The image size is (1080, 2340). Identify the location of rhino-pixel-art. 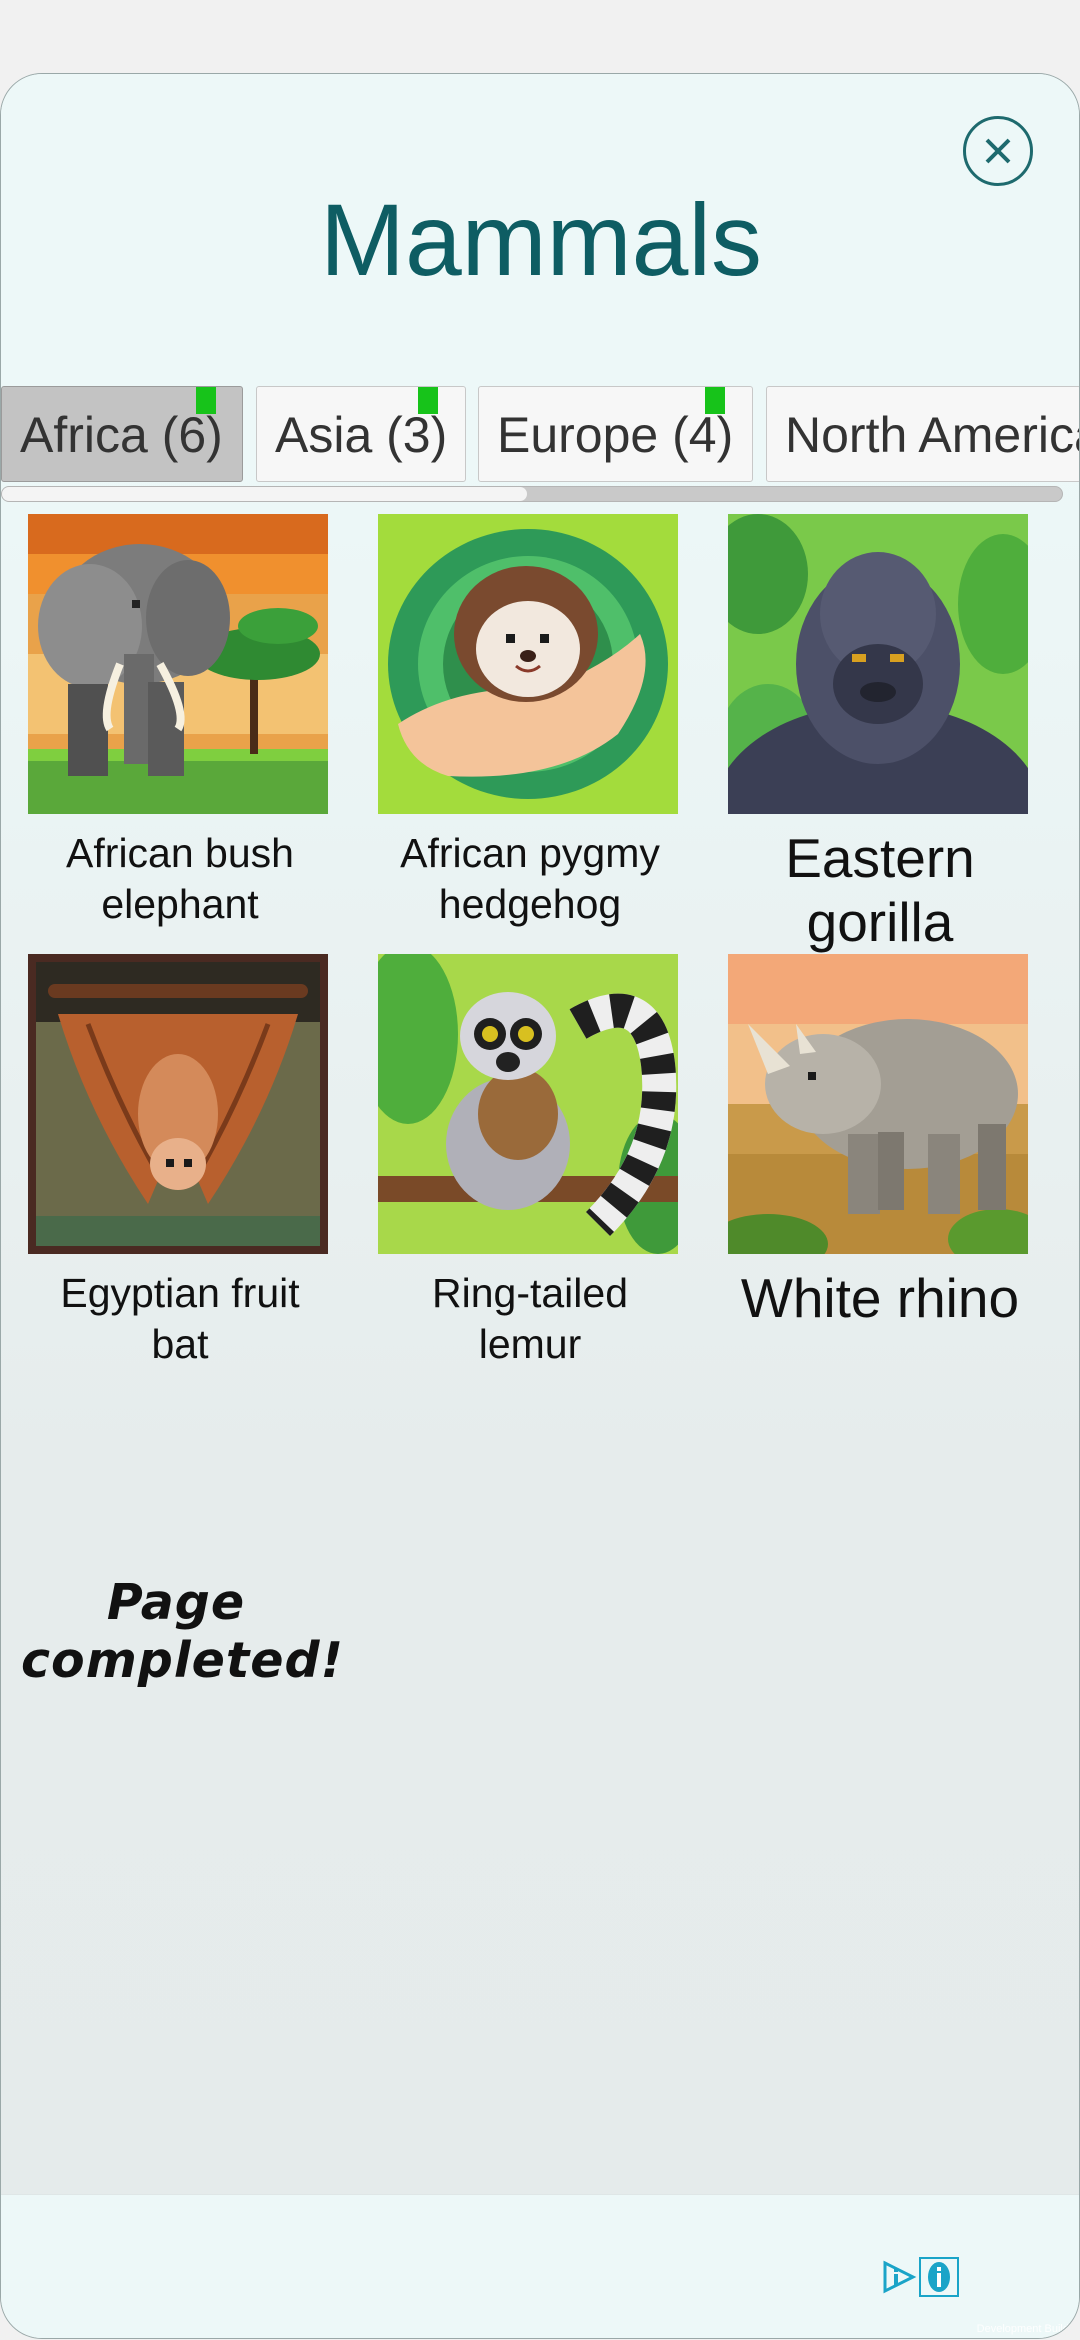
(878, 1104).